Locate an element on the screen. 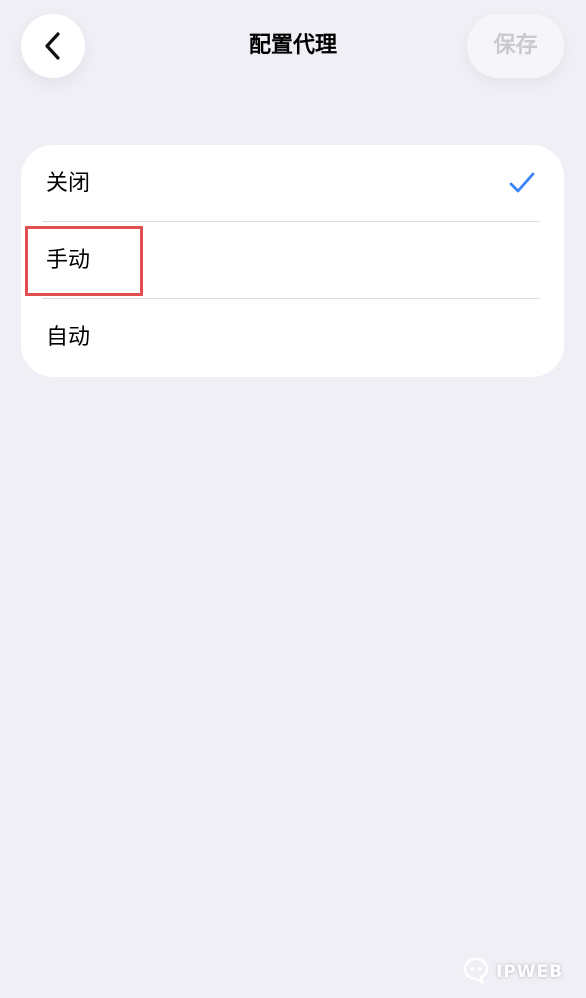  ipweb-logo-icon is located at coordinates (479, 972).